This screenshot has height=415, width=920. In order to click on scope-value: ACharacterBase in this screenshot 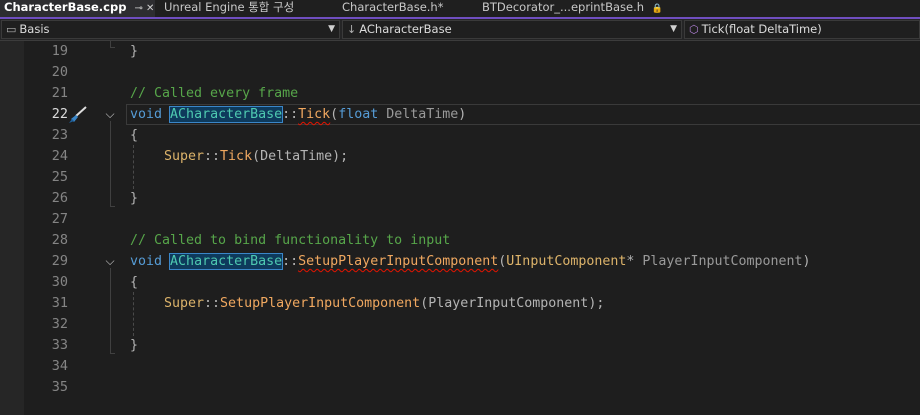, I will do `click(405, 29)`.